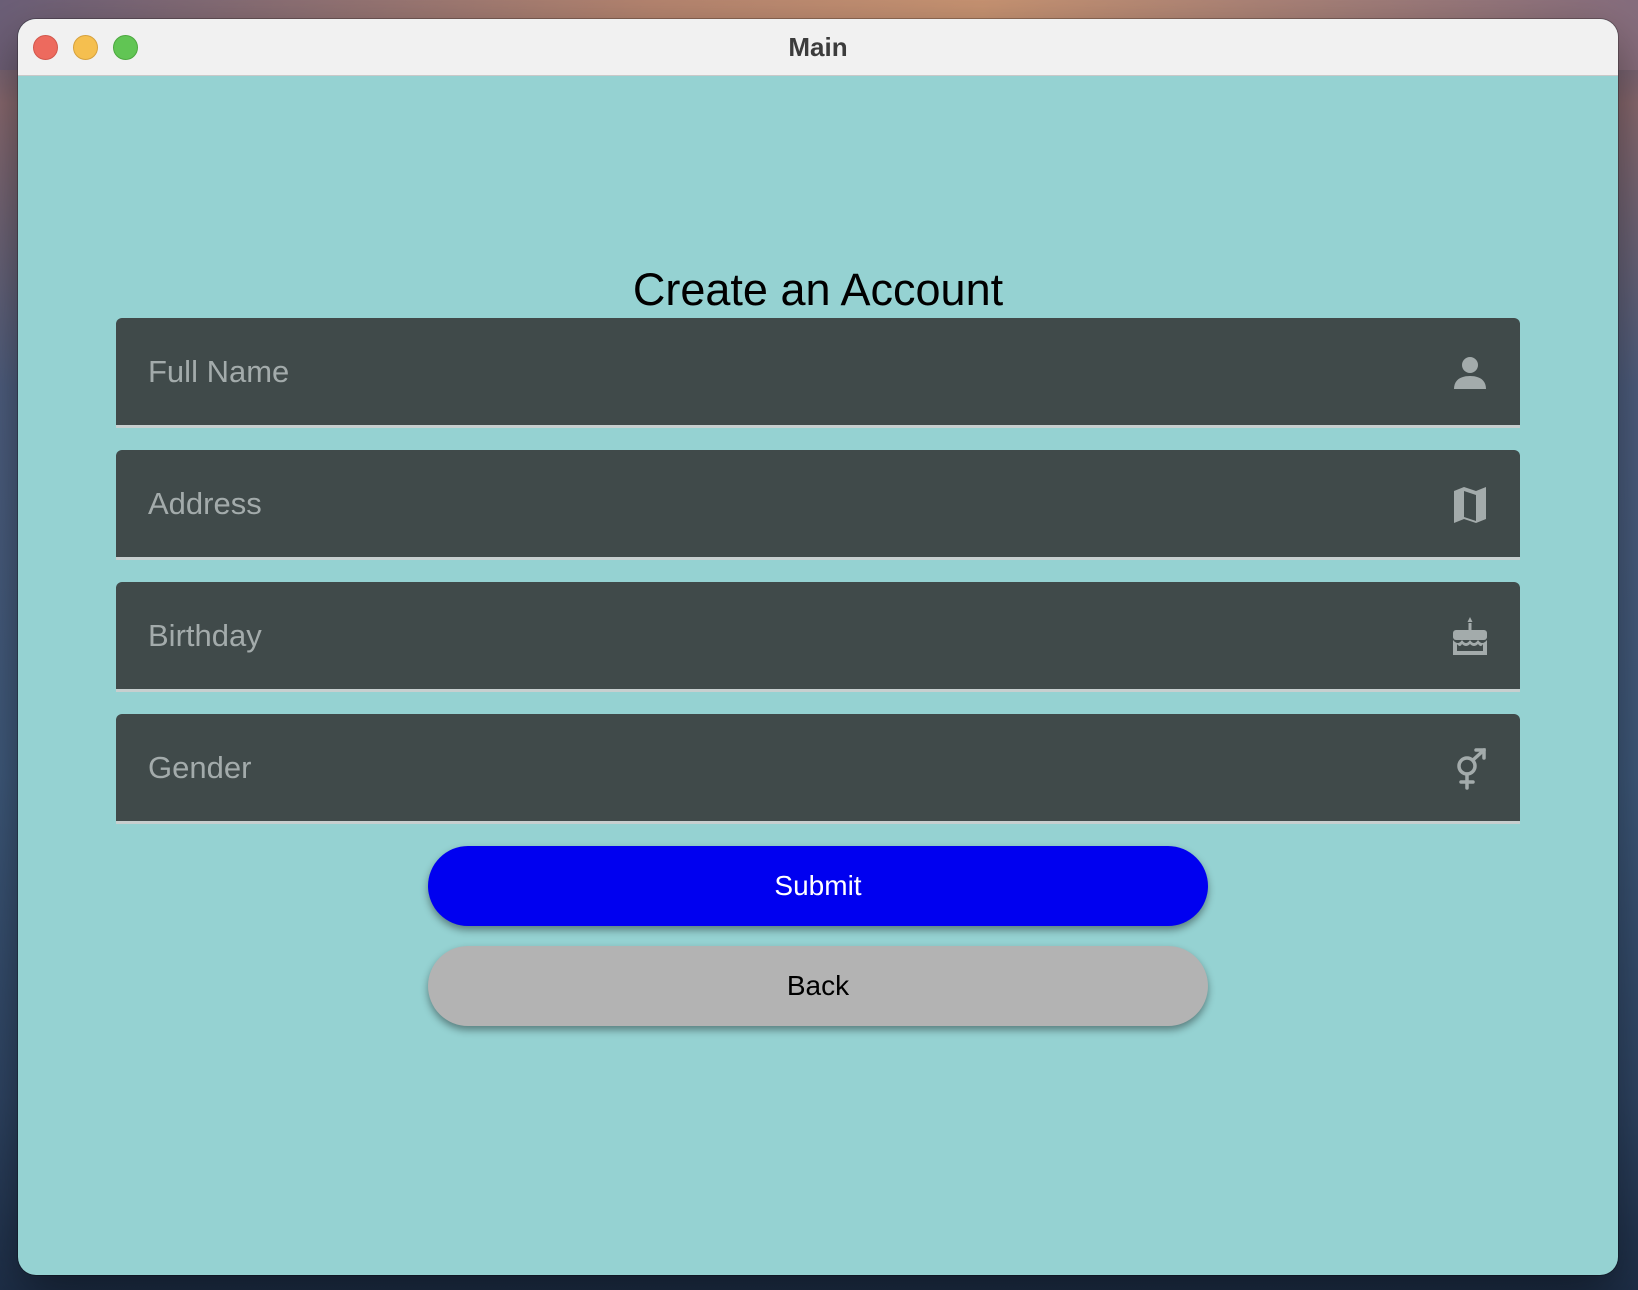 The width and height of the screenshot is (1638, 1290). I want to click on person-icon, so click(1470, 373).